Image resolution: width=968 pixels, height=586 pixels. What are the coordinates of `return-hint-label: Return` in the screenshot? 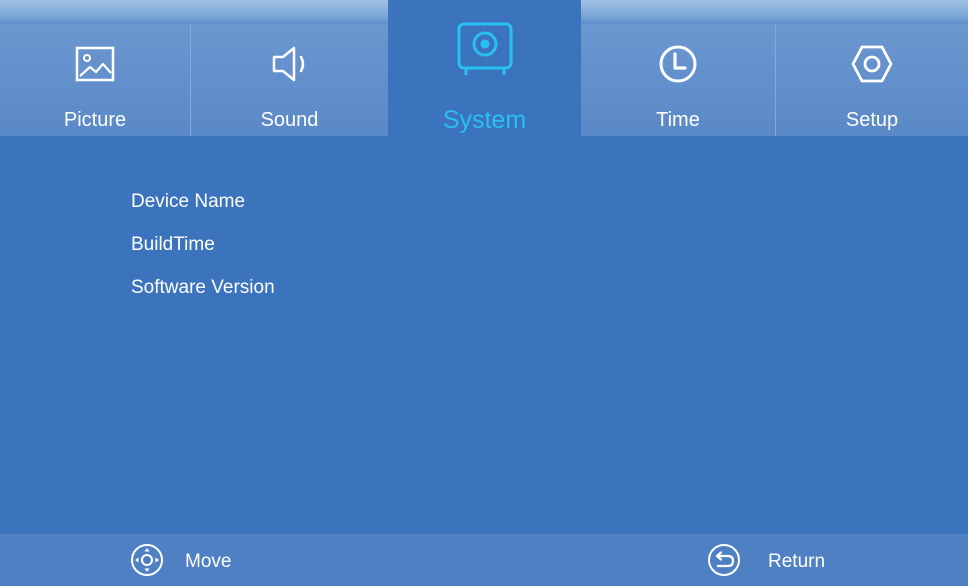 It's located at (797, 561).